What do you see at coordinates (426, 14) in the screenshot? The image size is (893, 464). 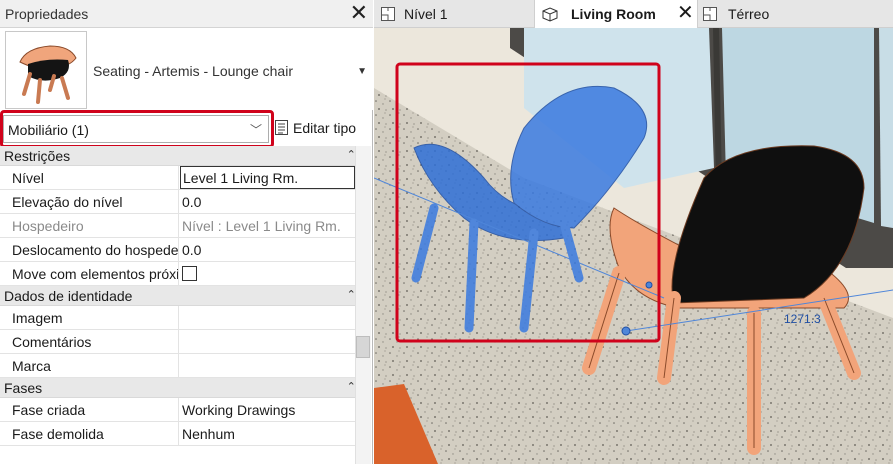 I see `tab-label: Nível 1` at bounding box center [426, 14].